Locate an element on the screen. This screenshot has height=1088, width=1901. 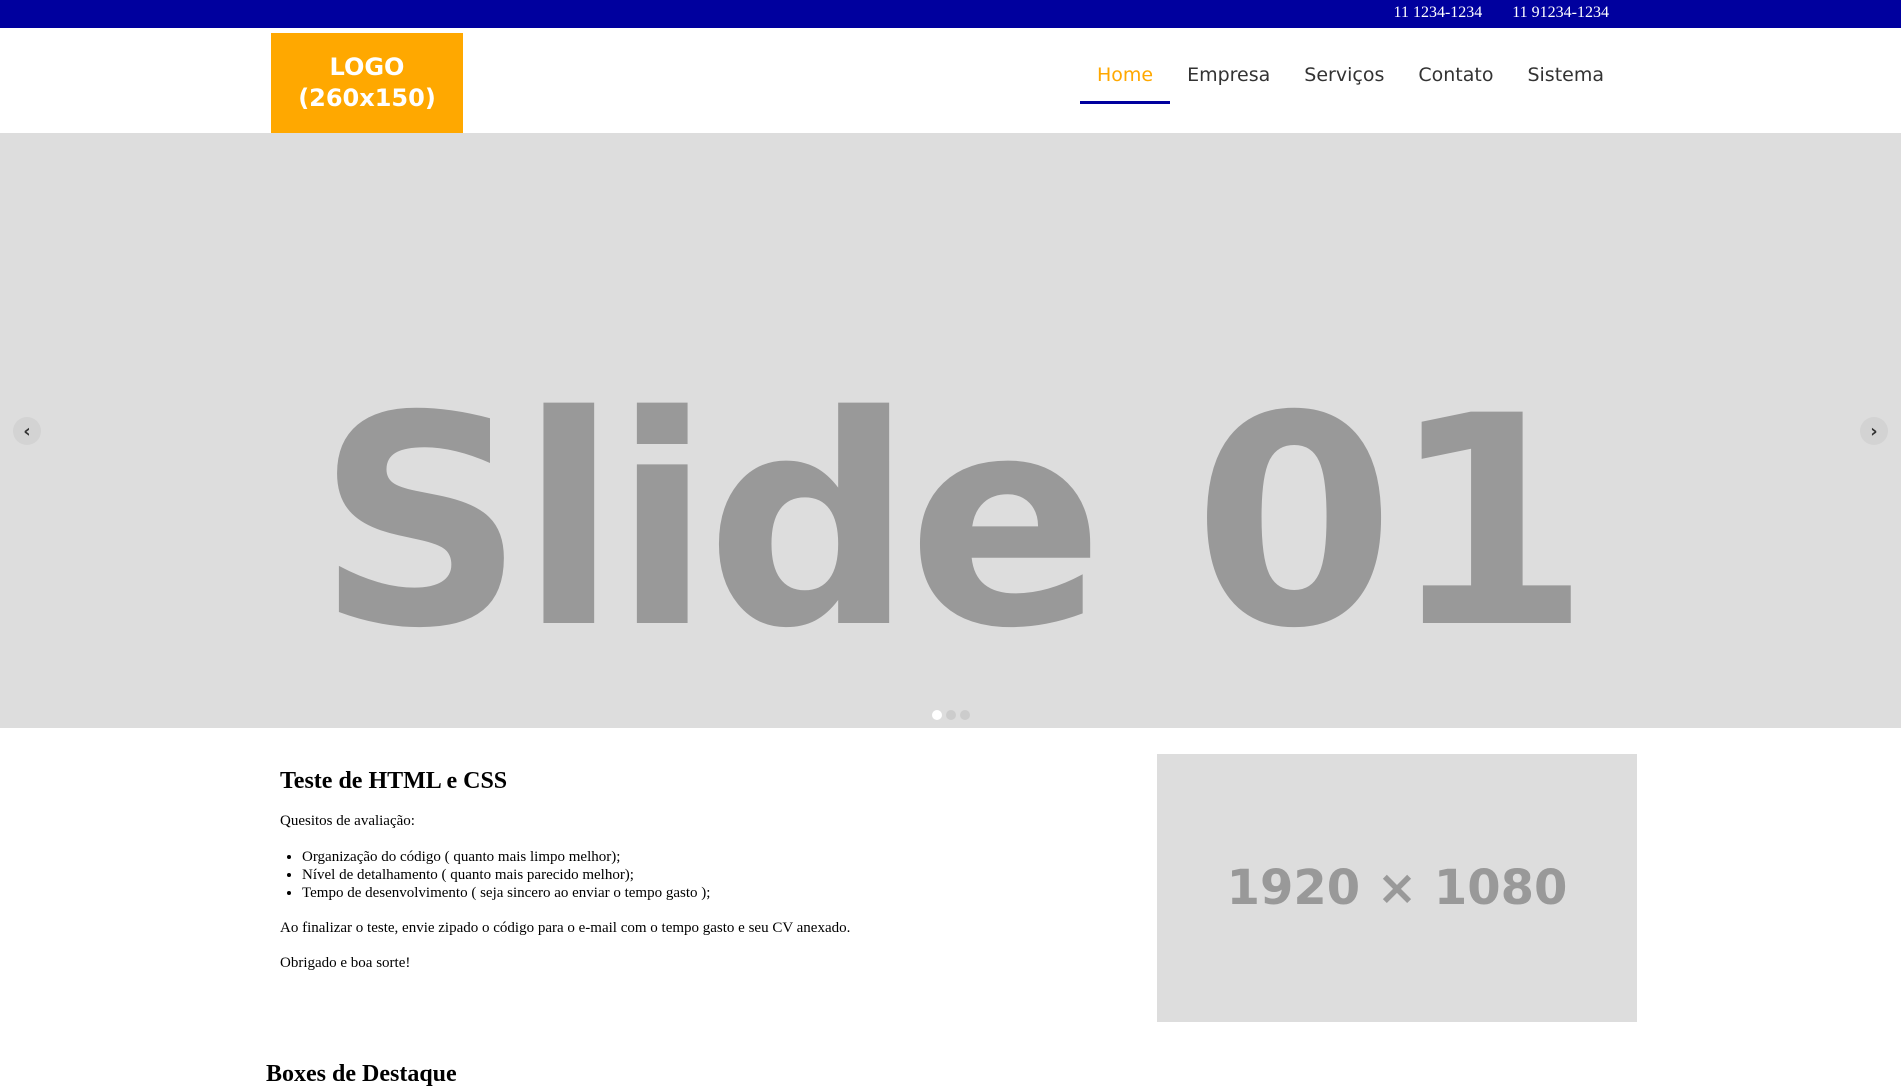
chevron-left-icon: ‹ is located at coordinates (27, 431).